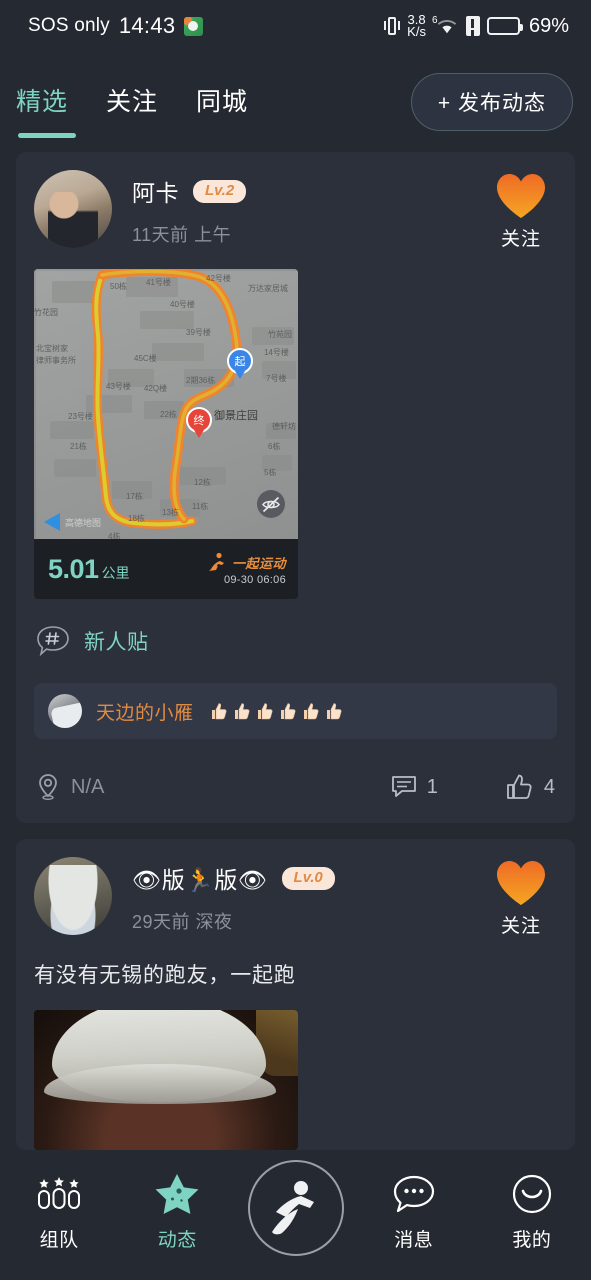 The height and width of the screenshot is (1280, 591). Describe the element at coordinates (308, 191) in the screenshot. I see `author-name-row: 阿卡 Lv.2` at that location.